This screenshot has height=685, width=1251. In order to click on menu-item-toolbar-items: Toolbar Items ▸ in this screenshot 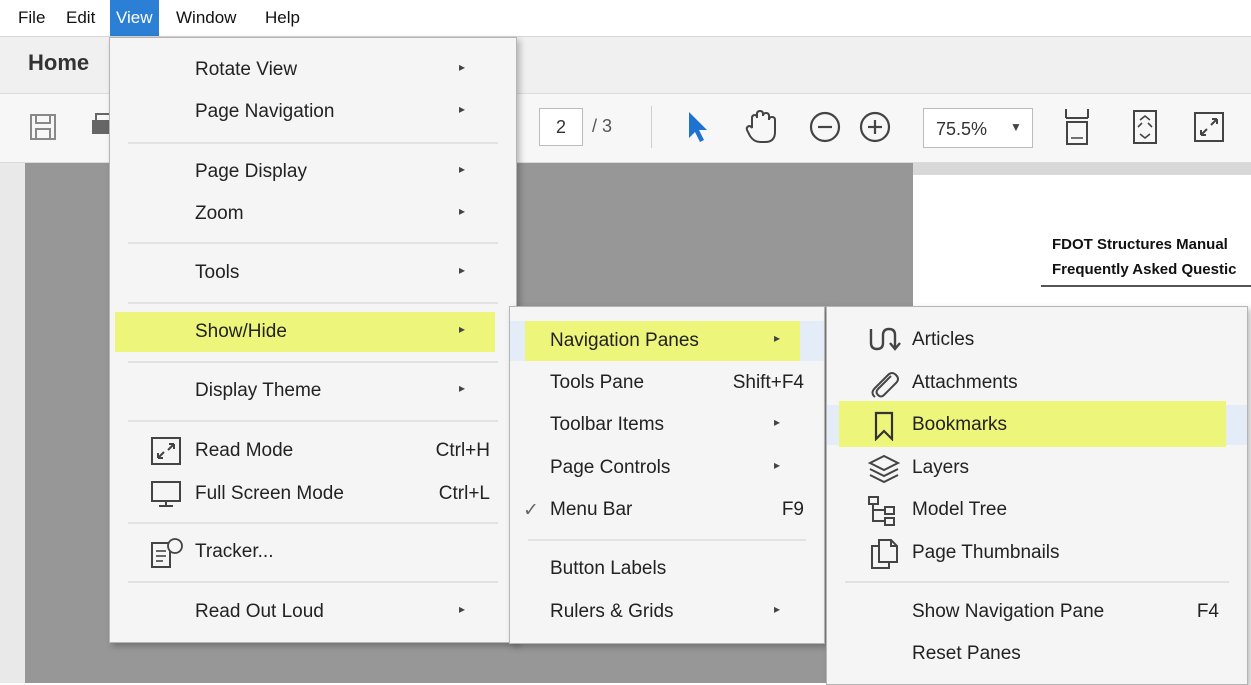, I will do `click(667, 425)`.